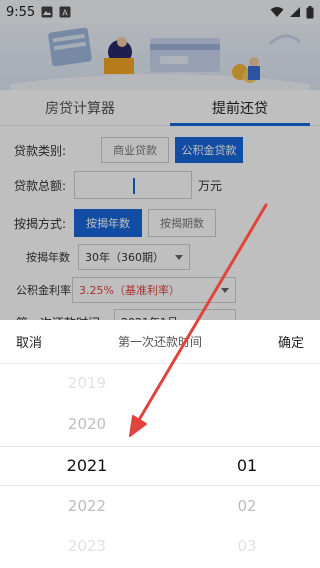 The height and width of the screenshot is (568, 320). I want to click on year-option: 2022, so click(87, 506).